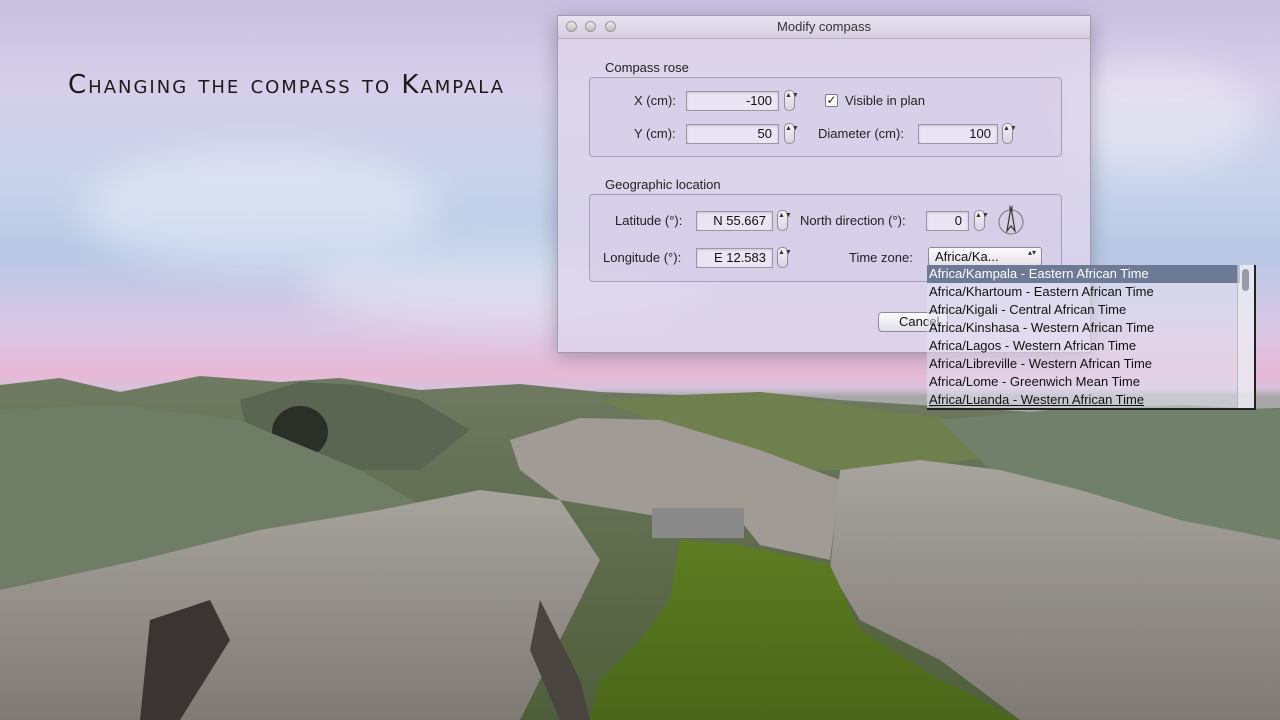 The height and width of the screenshot is (720, 1280). Describe the element at coordinates (287, 85) in the screenshot. I see `caption-title: Changing the compass to Kampala` at that location.